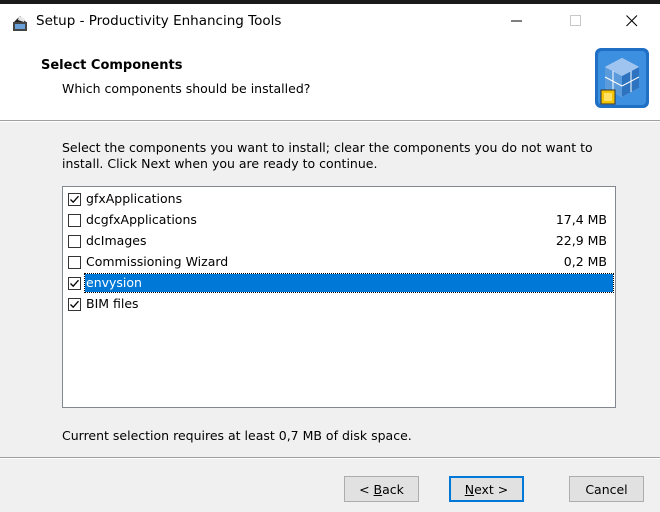 This screenshot has width=660, height=512. What do you see at coordinates (186, 88) in the screenshot?
I see `page-subtitle: Which components should be installed?` at bounding box center [186, 88].